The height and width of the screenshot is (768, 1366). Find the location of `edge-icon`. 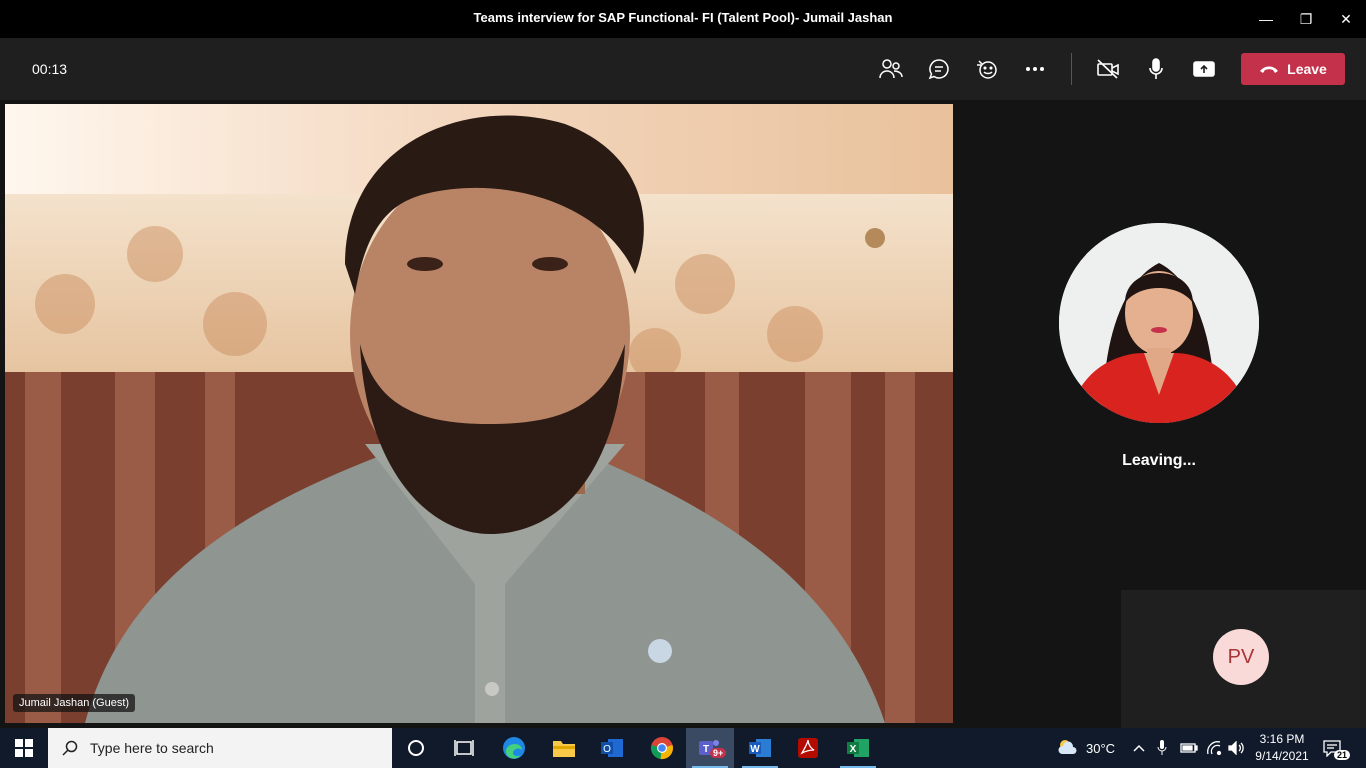

edge-icon is located at coordinates (514, 748).